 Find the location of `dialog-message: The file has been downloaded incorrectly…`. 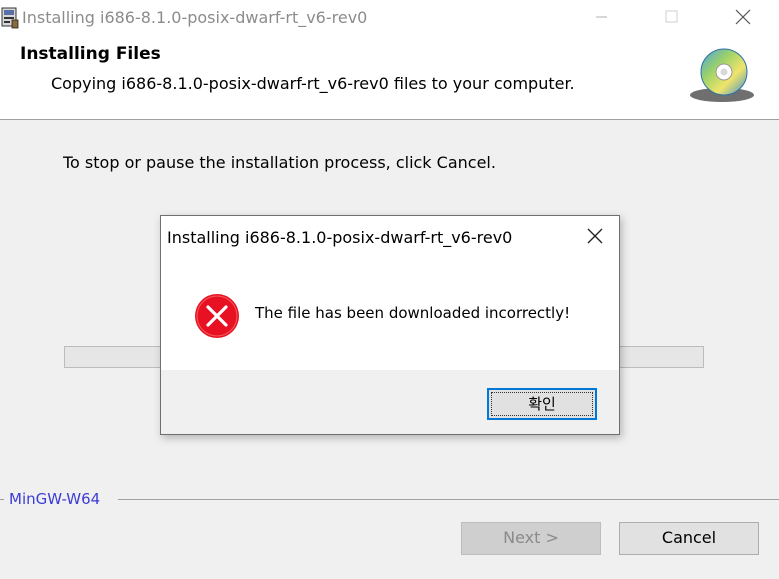

dialog-message: The file has been downloaded incorrectly… is located at coordinates (413, 313).